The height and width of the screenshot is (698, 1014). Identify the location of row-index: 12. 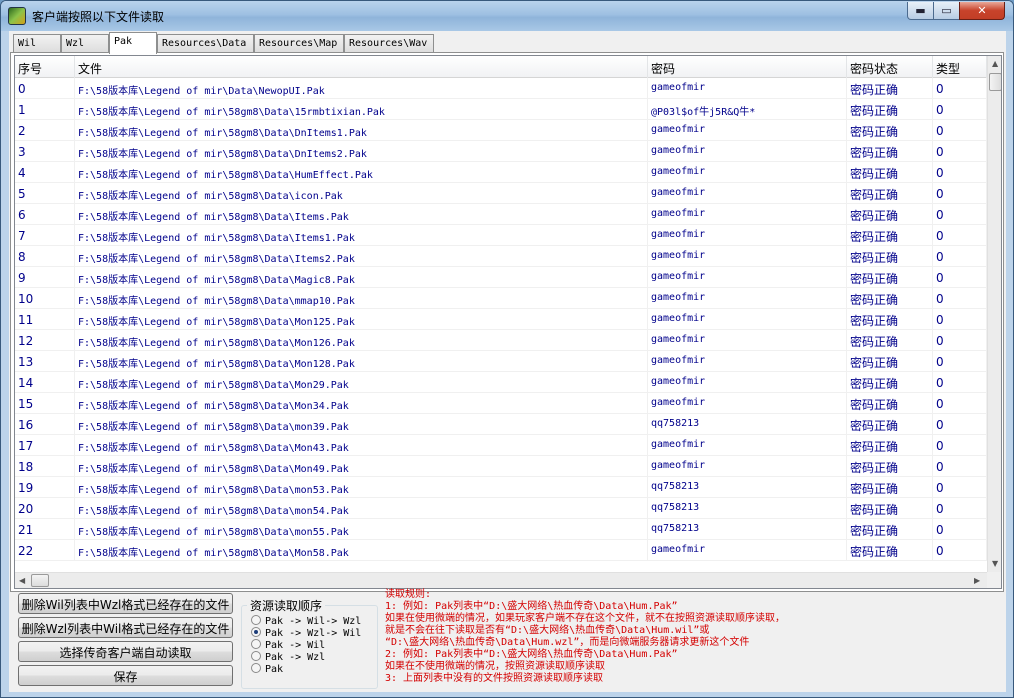
(45, 340).